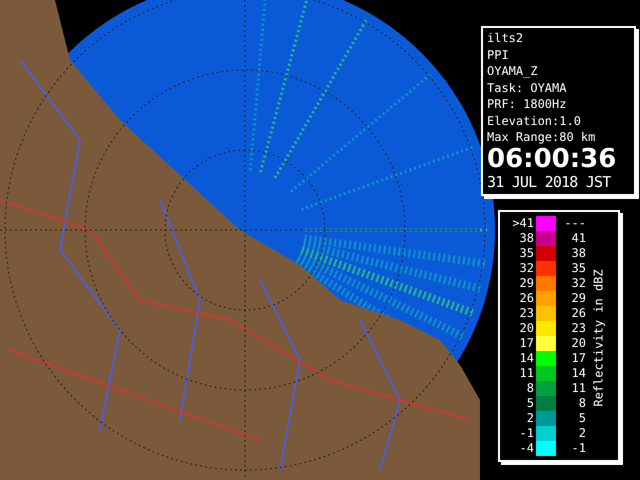 Image resolution: width=640 pixels, height=480 pixels. I want to click on legend-label: ---, so click(574, 223).